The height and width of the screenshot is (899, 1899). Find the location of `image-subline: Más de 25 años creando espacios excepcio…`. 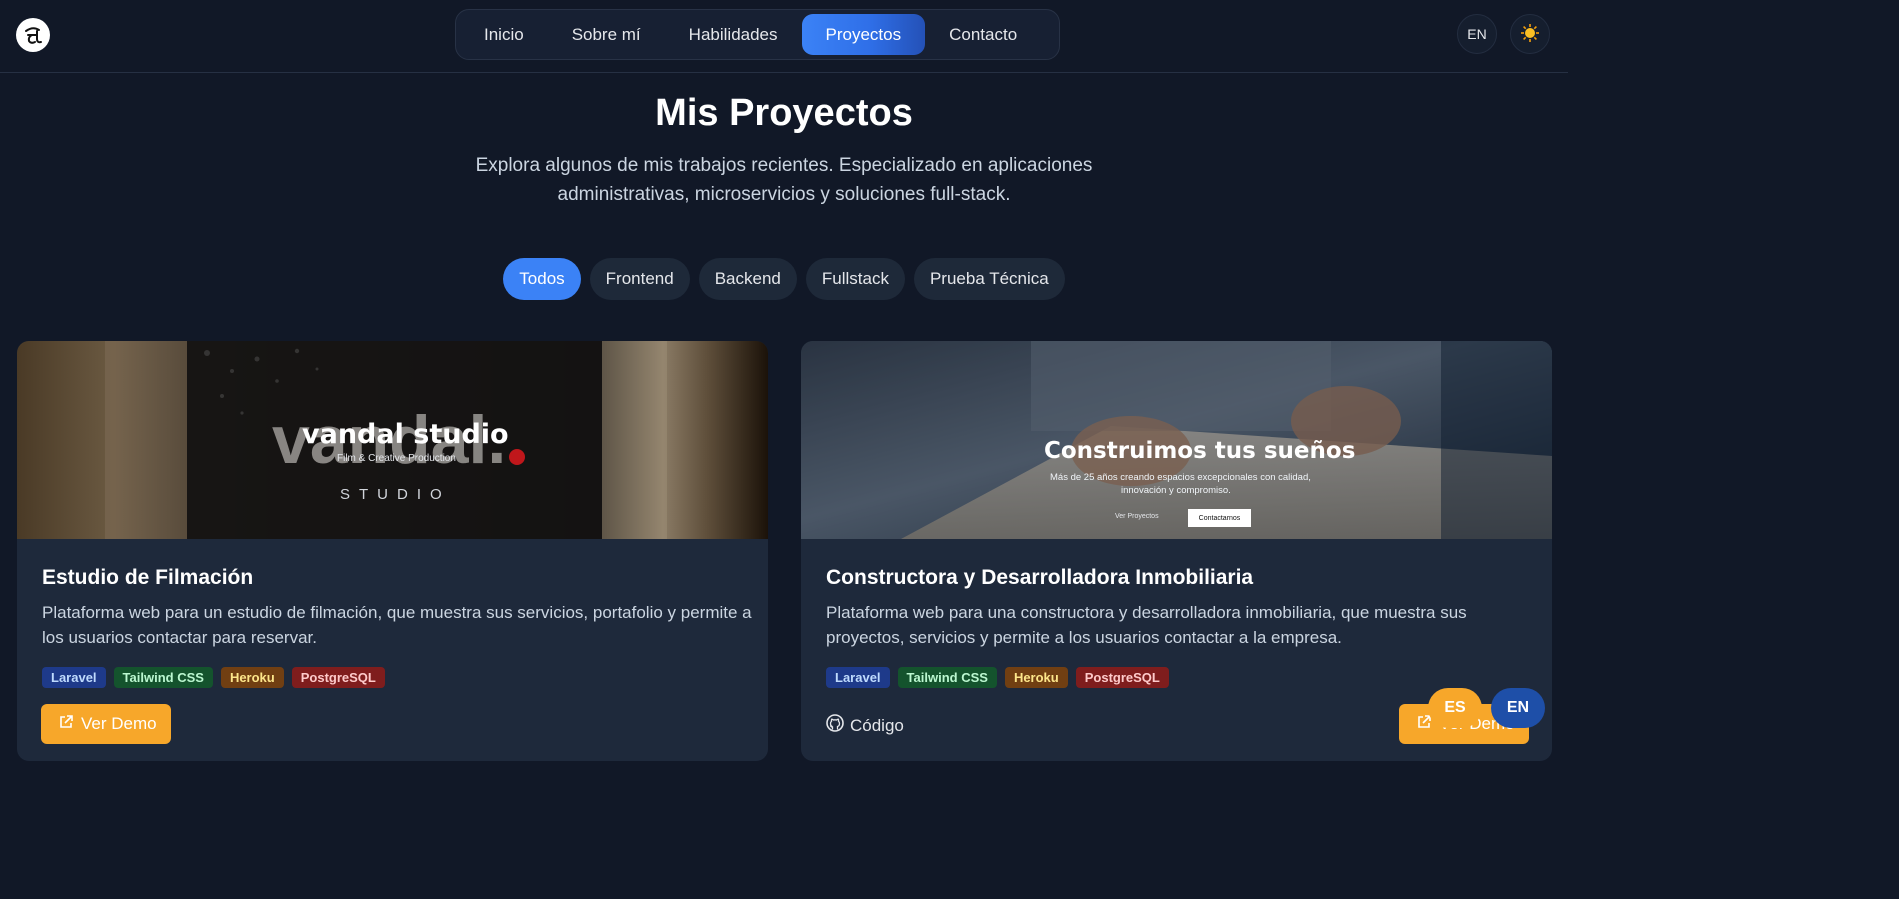

image-subline: Más de 25 años creando espacios excepcio… is located at coordinates (1180, 477).